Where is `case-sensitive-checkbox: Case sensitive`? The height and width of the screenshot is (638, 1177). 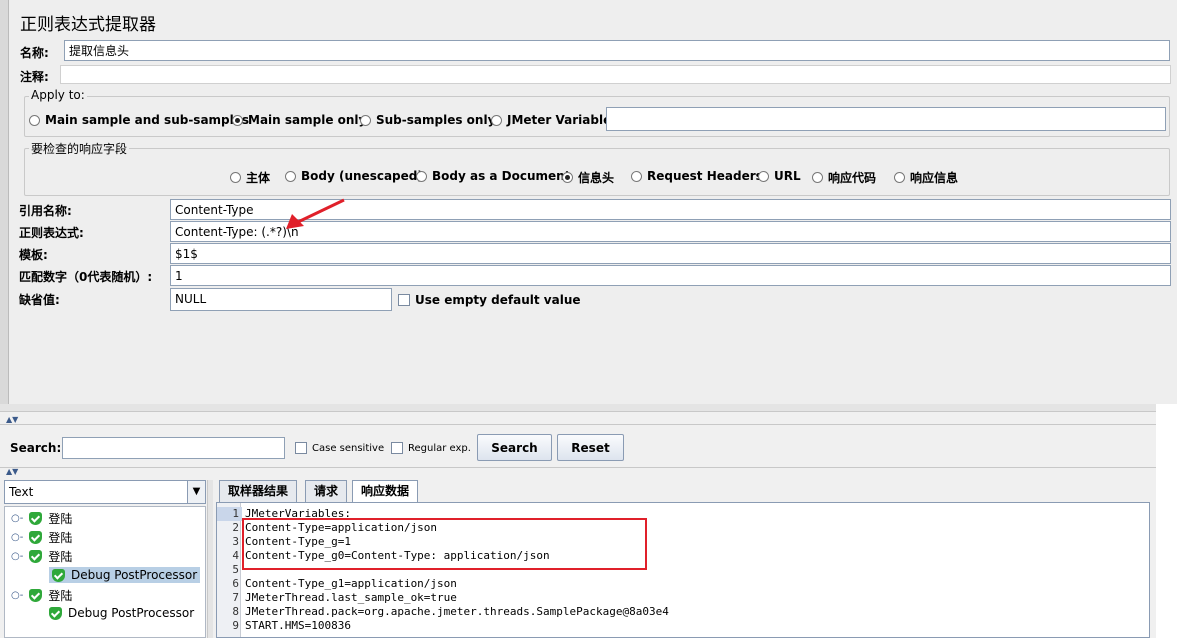
case-sensitive-checkbox: Case sensitive is located at coordinates (339, 448).